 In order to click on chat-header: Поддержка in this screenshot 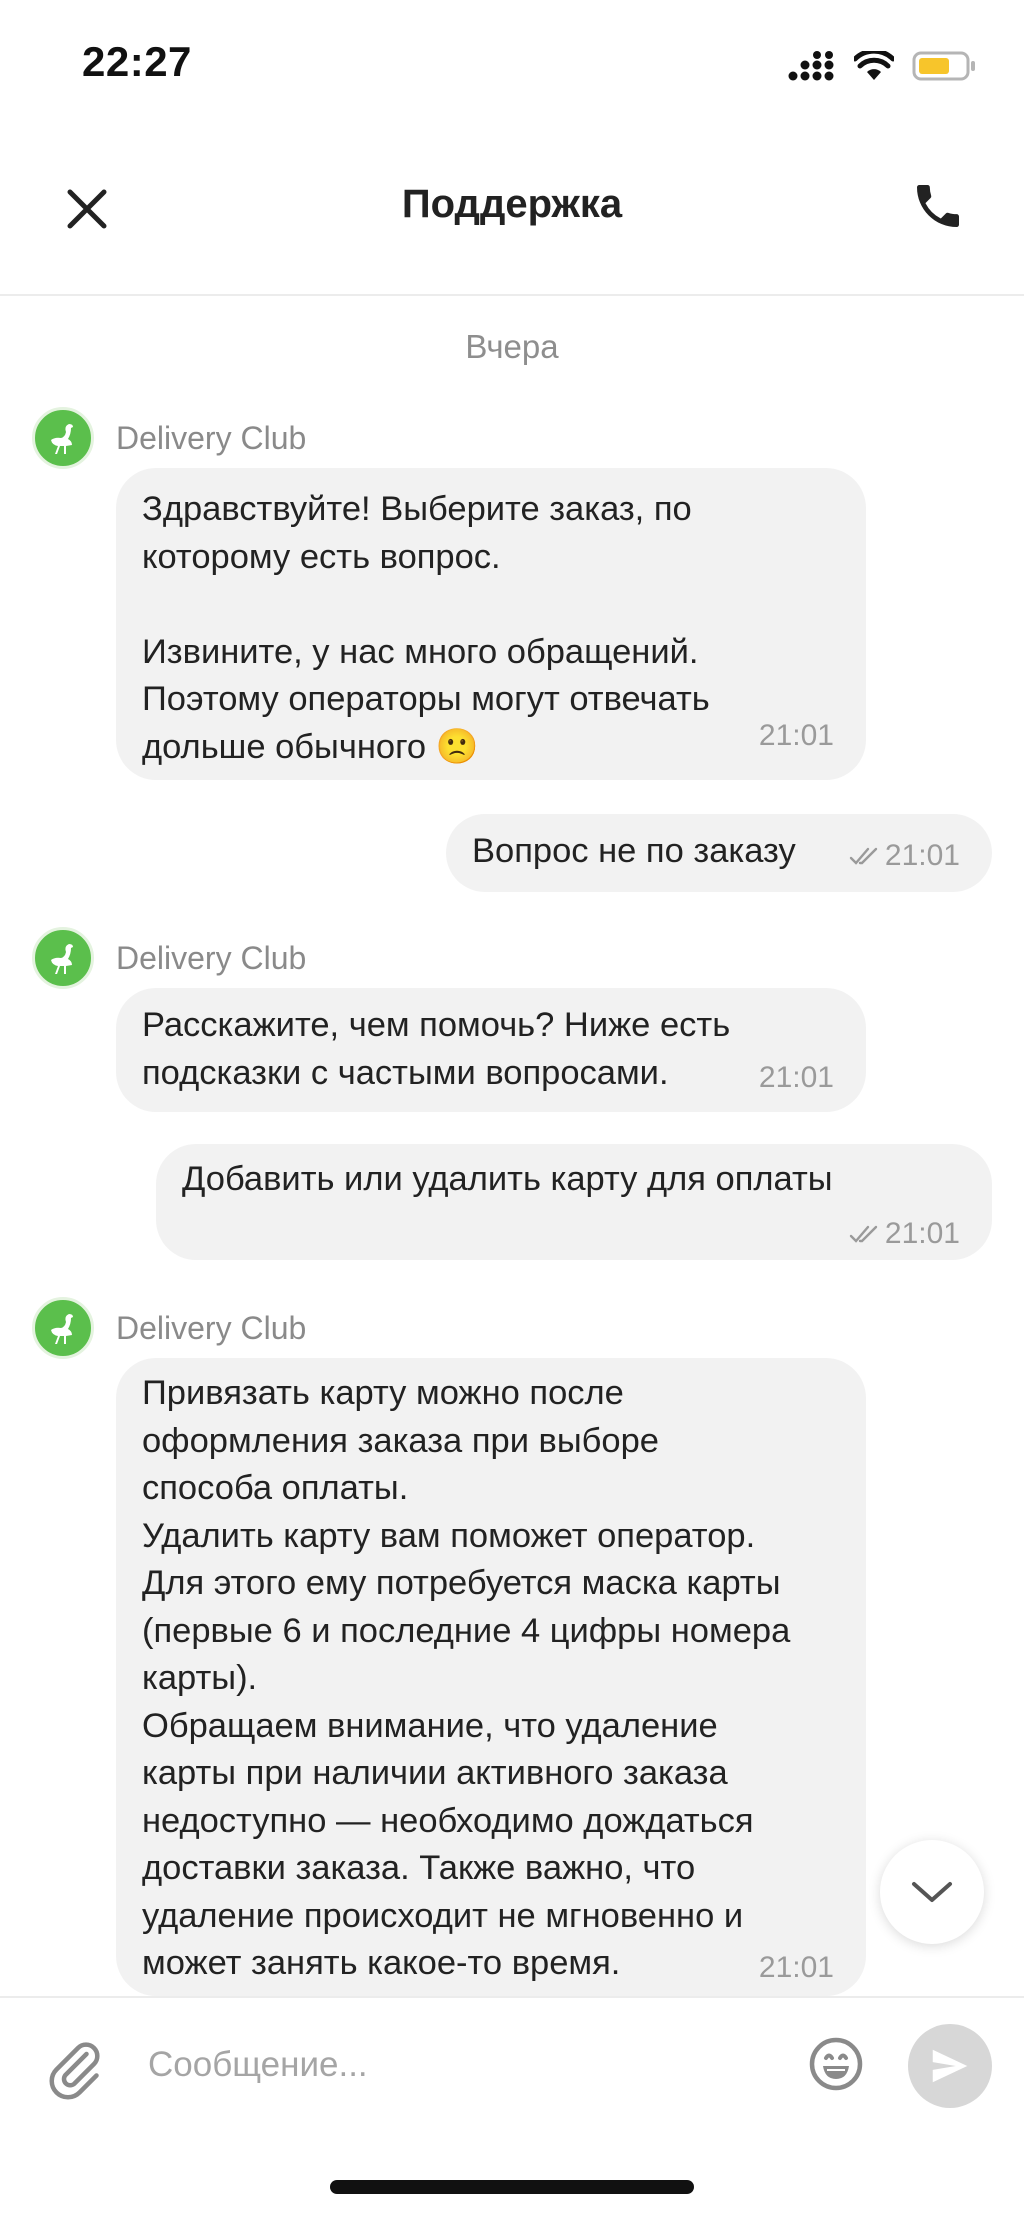, I will do `click(512, 213)`.